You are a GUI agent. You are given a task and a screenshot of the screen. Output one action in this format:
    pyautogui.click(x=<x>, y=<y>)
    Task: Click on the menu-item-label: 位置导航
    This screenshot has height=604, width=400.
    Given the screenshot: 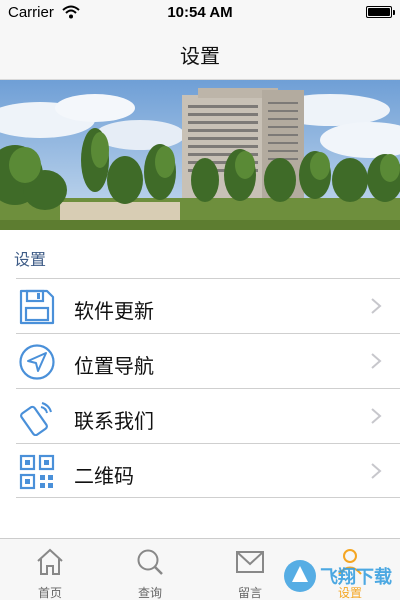 What is the action you would take?
    pyautogui.click(x=114, y=366)
    